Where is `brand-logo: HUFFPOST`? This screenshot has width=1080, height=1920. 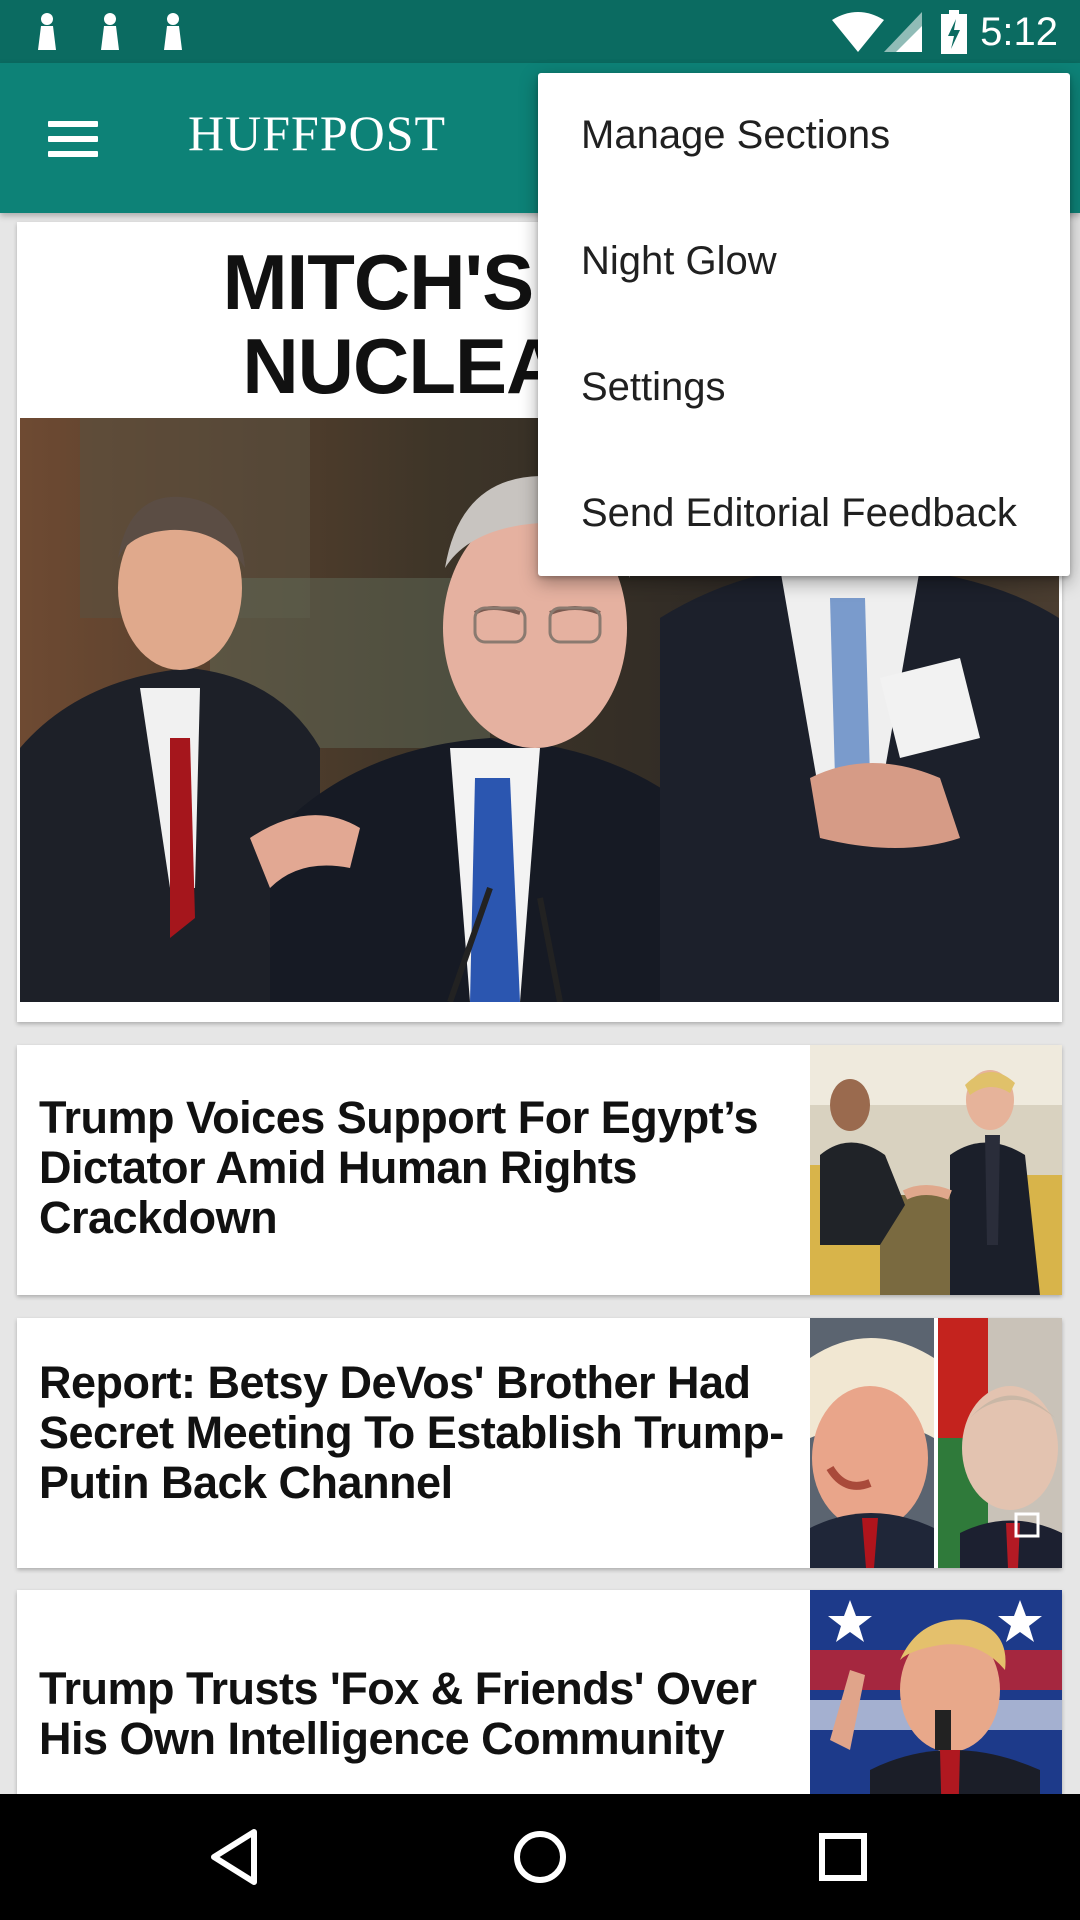
brand-logo: HUFFPOST is located at coordinates (317, 133).